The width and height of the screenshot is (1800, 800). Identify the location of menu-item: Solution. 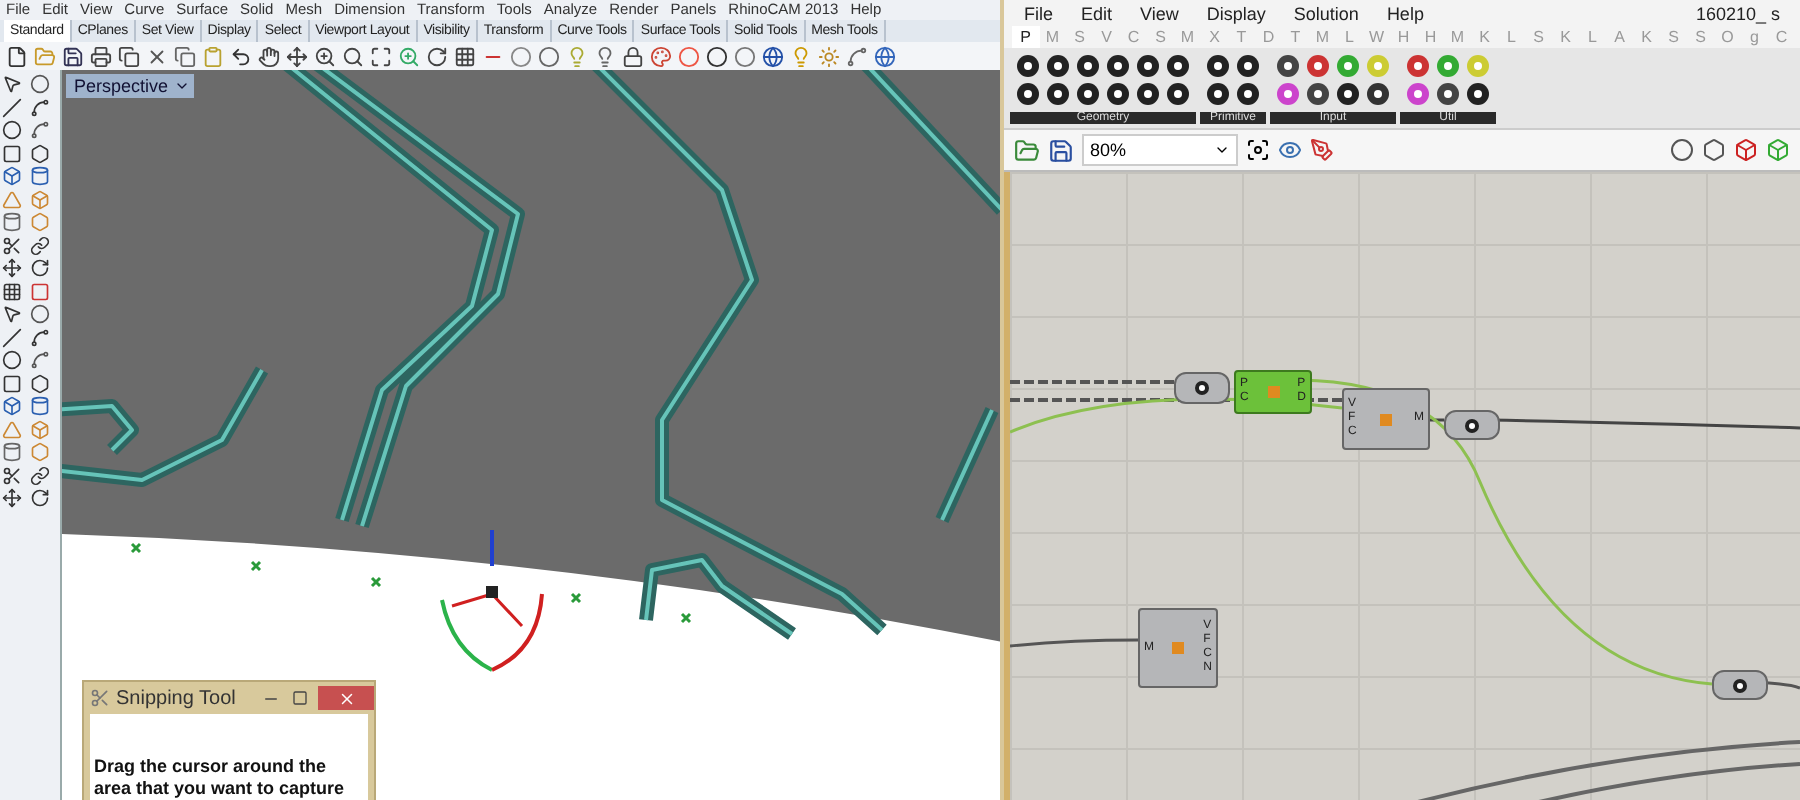
(1326, 13).